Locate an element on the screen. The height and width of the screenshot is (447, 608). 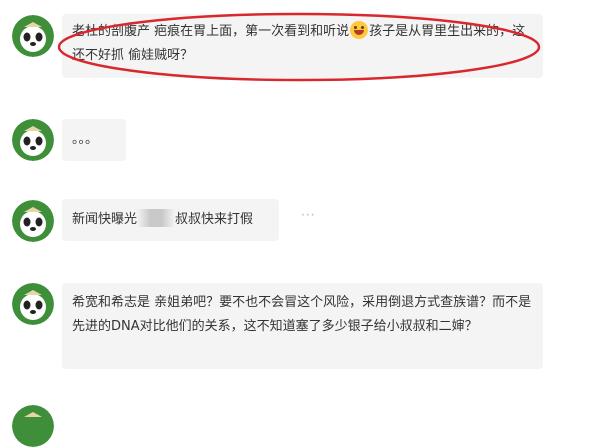
comment-text: 。。。 is located at coordinates (85, 139).